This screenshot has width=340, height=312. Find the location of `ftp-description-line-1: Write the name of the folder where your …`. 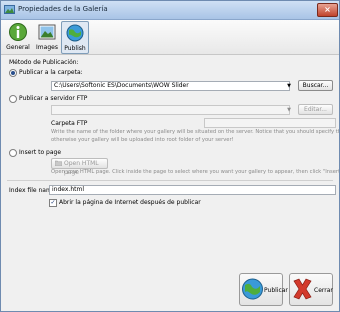

ftp-description-line-1: Write the name of the folder where your … is located at coordinates (195, 132).